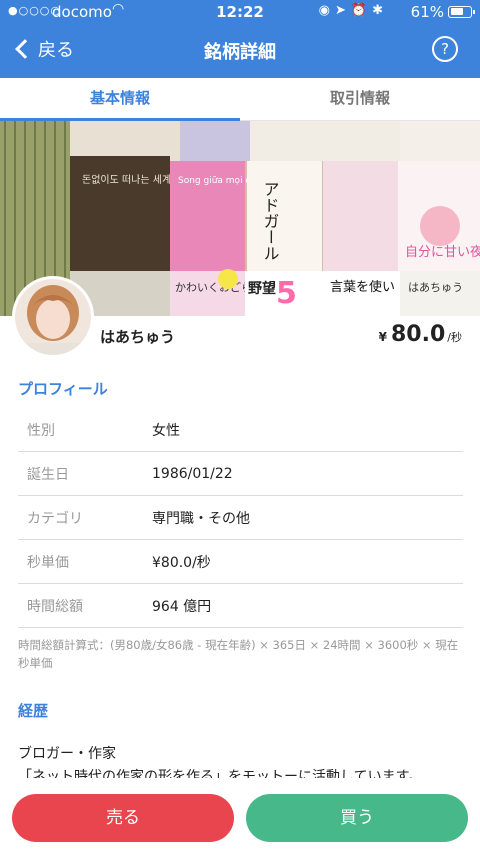 Image resolution: width=480 pixels, height=853 pixels. I want to click on row-value: 女性, so click(166, 430).